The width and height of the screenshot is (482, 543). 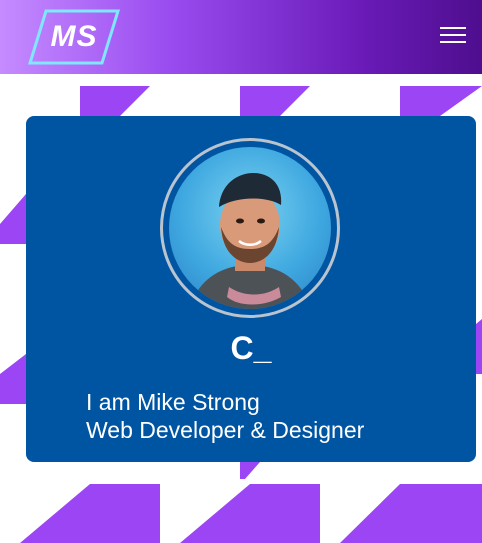 I want to click on avatar, so click(x=250, y=228).